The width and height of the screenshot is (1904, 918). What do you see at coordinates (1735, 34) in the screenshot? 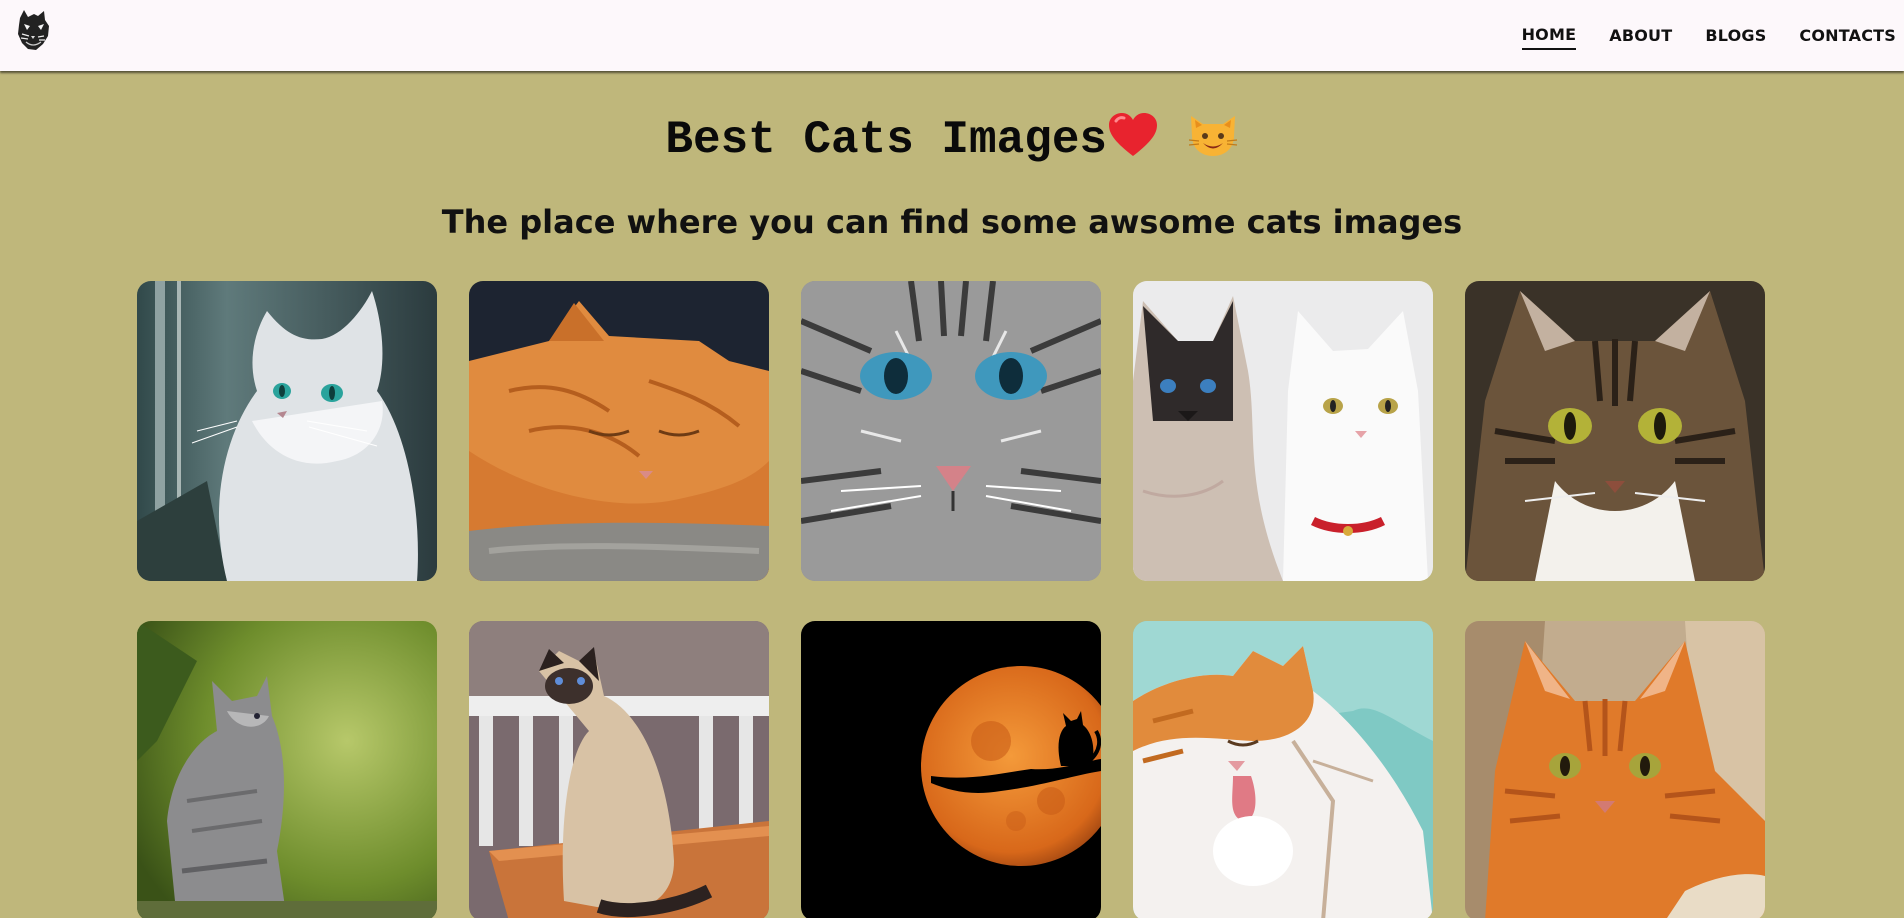
I see `nav-blogs-link: BLOGS` at bounding box center [1735, 34].